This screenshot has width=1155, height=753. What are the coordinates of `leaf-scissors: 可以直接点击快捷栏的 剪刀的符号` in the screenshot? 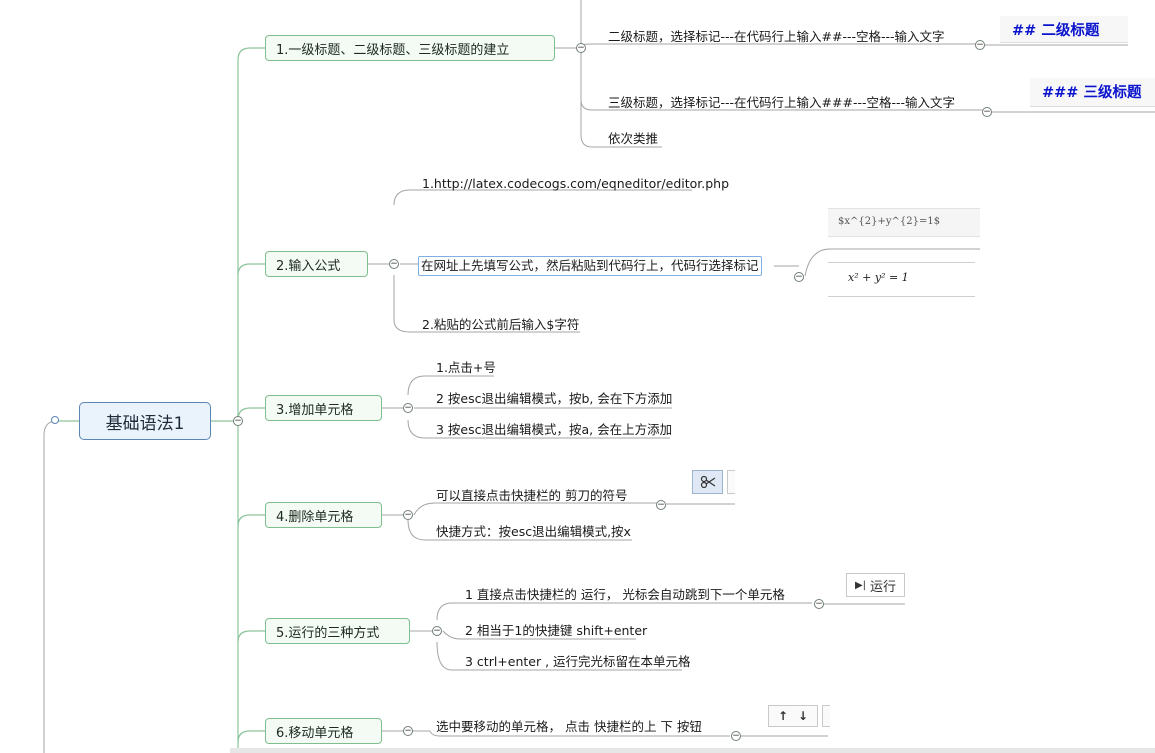 It's located at (531, 496).